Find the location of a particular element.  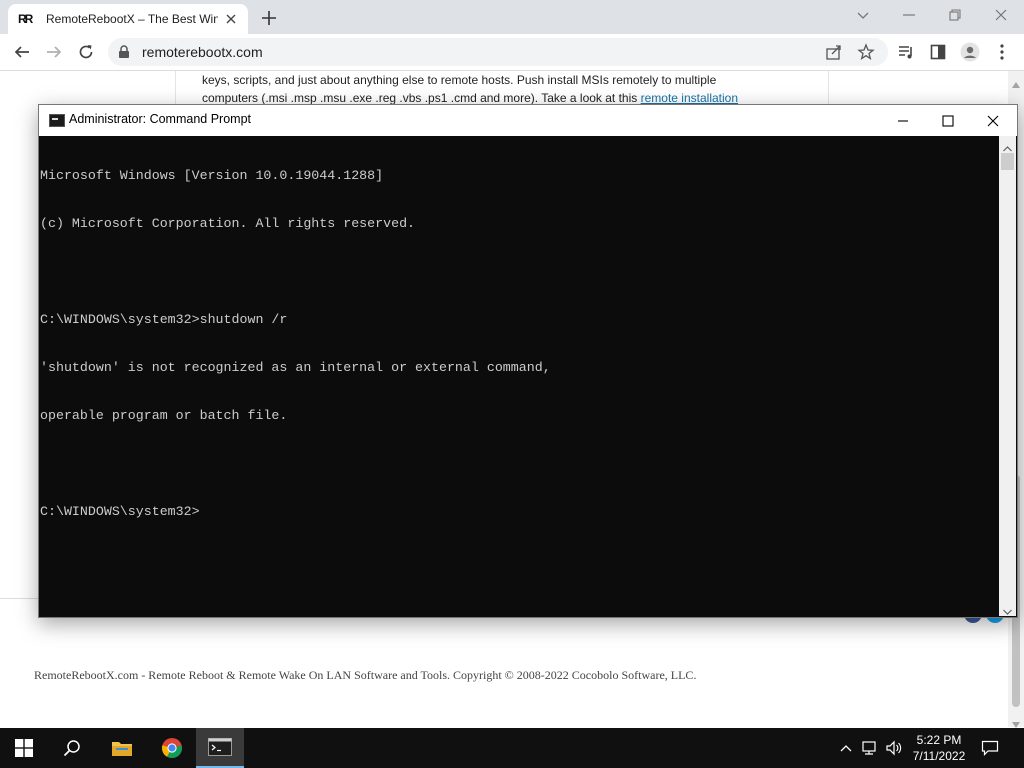

browser-tab: RR RemoteRebootX – The Best Wind is located at coordinates (128, 19).